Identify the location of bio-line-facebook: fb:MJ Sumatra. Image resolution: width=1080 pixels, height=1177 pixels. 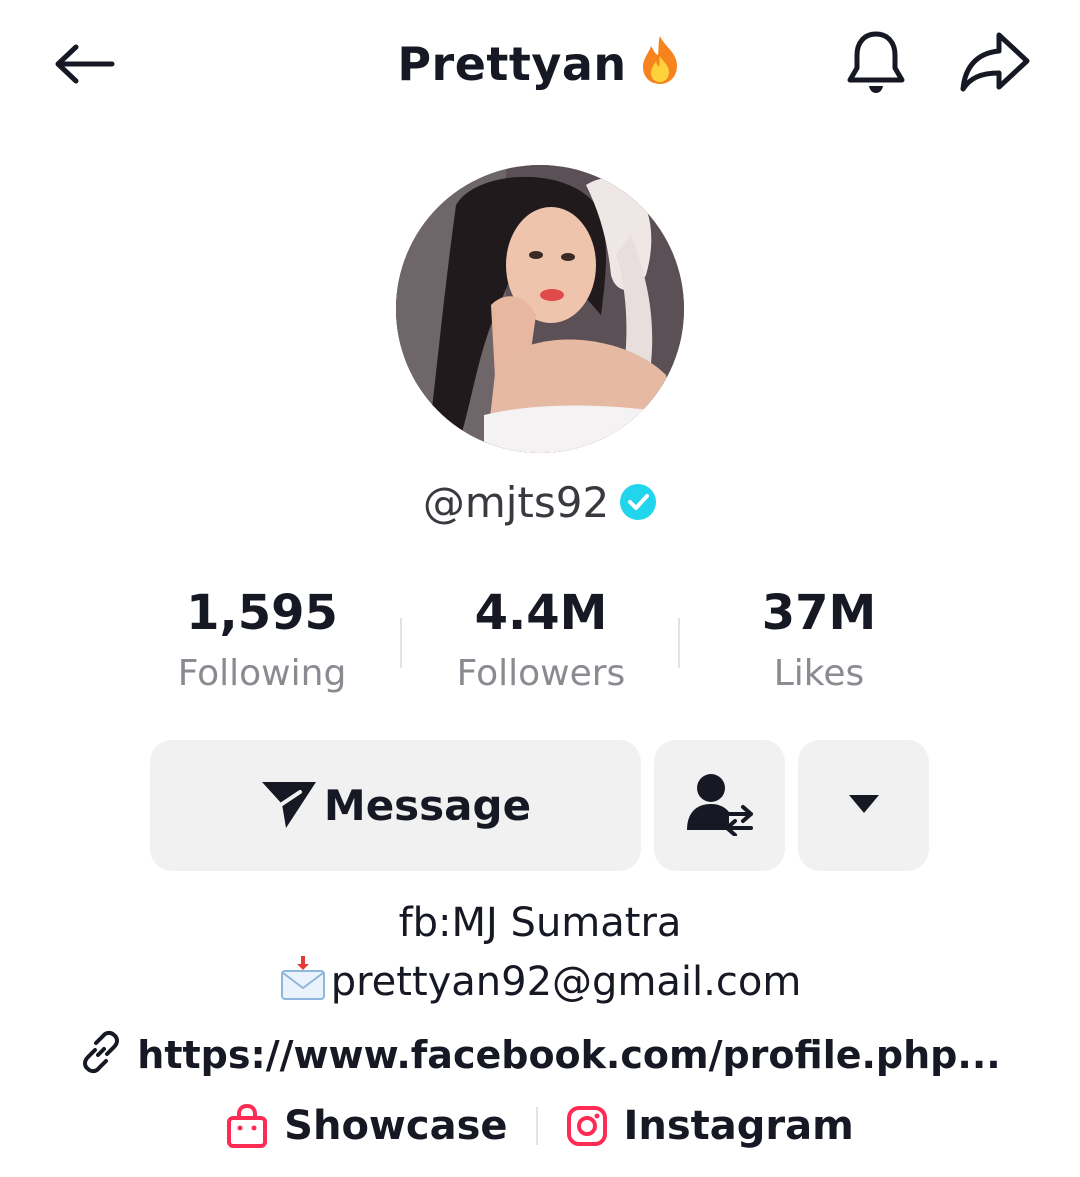
(540, 923).